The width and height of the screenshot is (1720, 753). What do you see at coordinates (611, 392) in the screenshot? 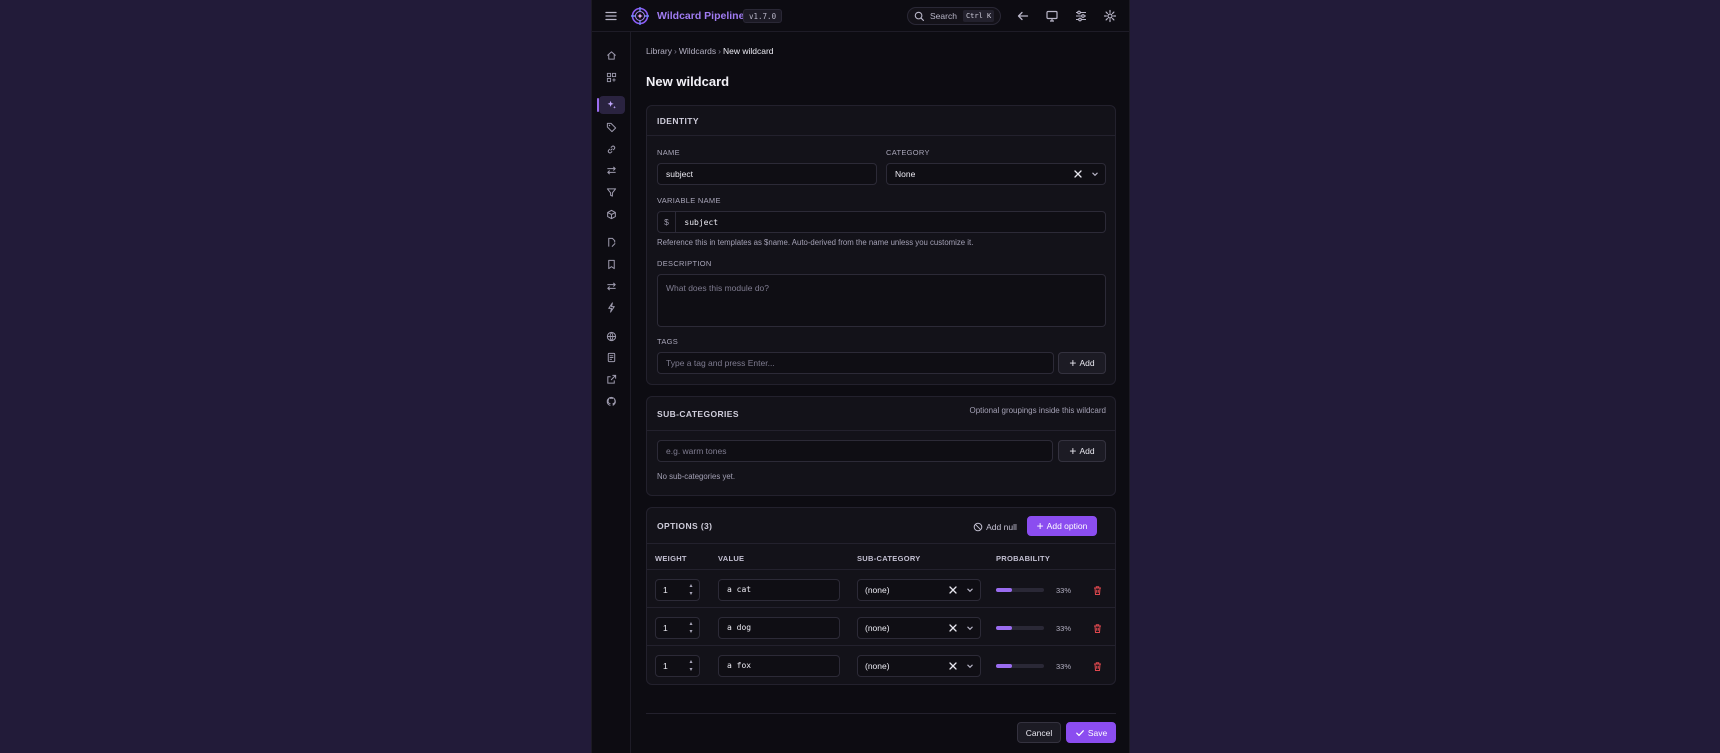
I see `sidebar` at bounding box center [611, 392].